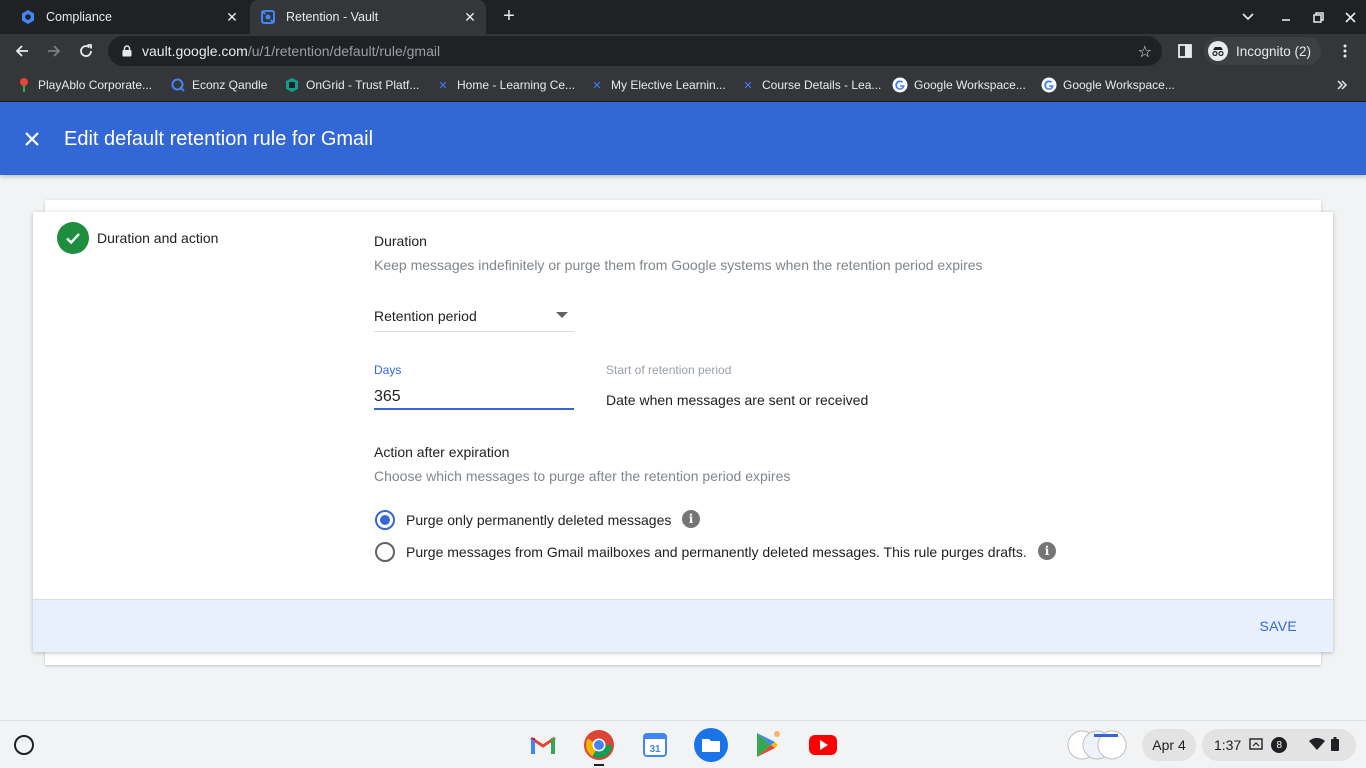  Describe the element at coordinates (683, 744) in the screenshot. I see `os-shelf: 31 Apr 4 1:37 8` at that location.